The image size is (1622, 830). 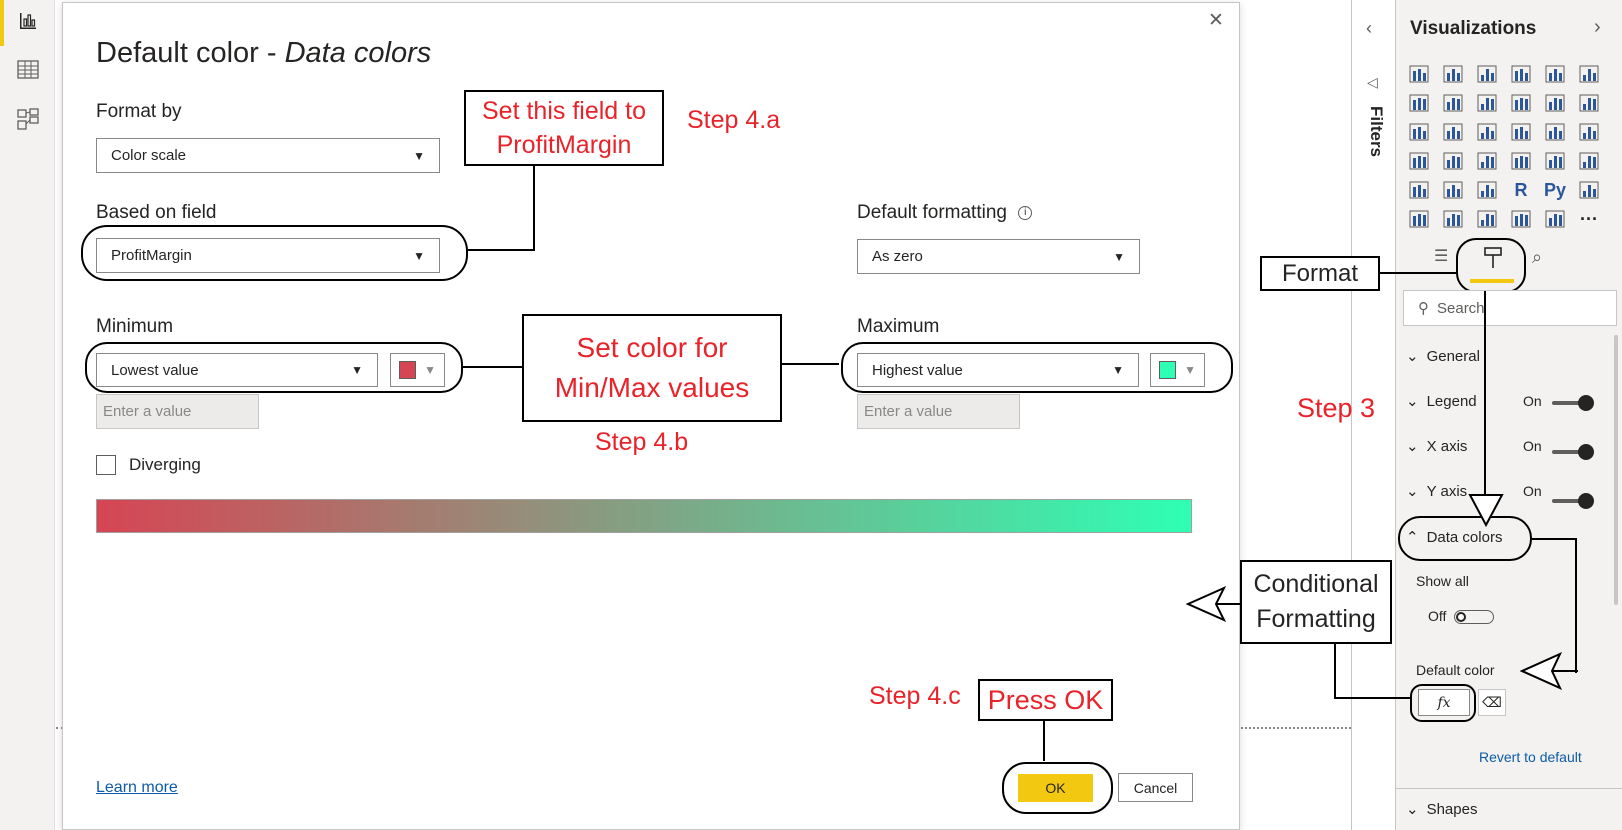 What do you see at coordinates (1412, 356) in the screenshot?
I see `chevron-down-icon: ⌄` at bounding box center [1412, 356].